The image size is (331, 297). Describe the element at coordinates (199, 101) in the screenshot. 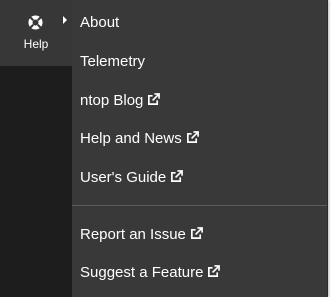

I see `menu-item-ntop-blog: ntop Blog` at that location.